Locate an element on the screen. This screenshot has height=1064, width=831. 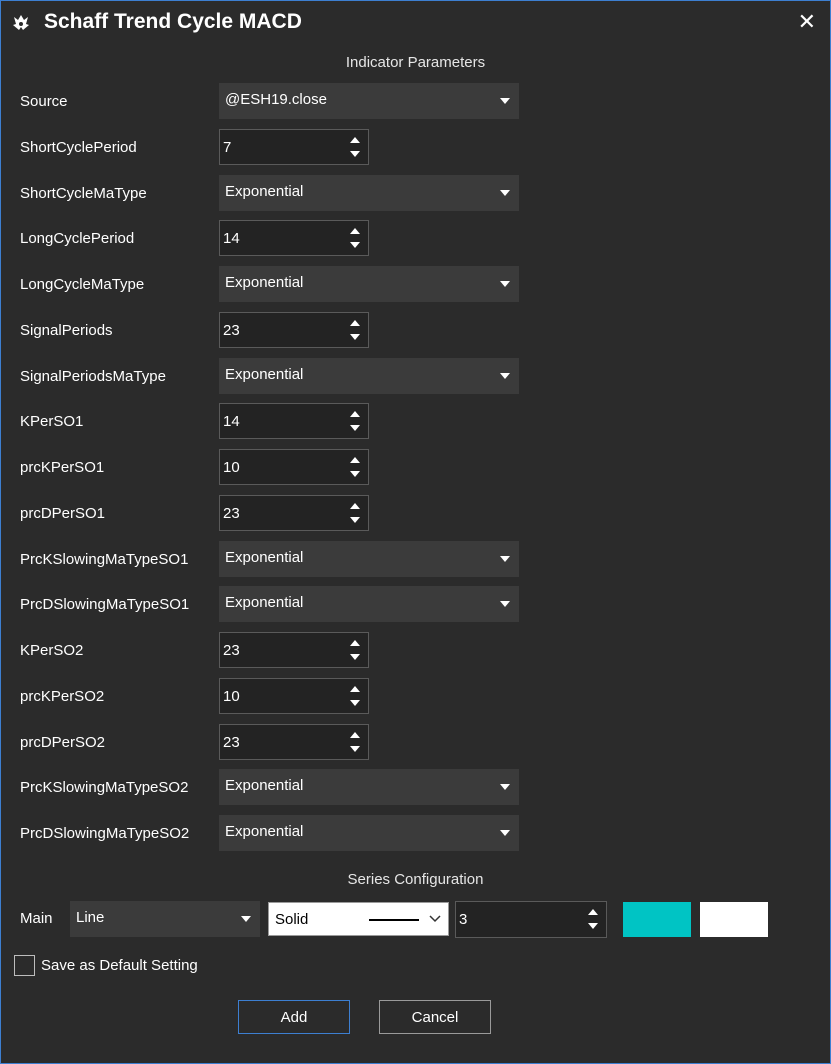
fill-color-swatch is located at coordinates (734, 919).